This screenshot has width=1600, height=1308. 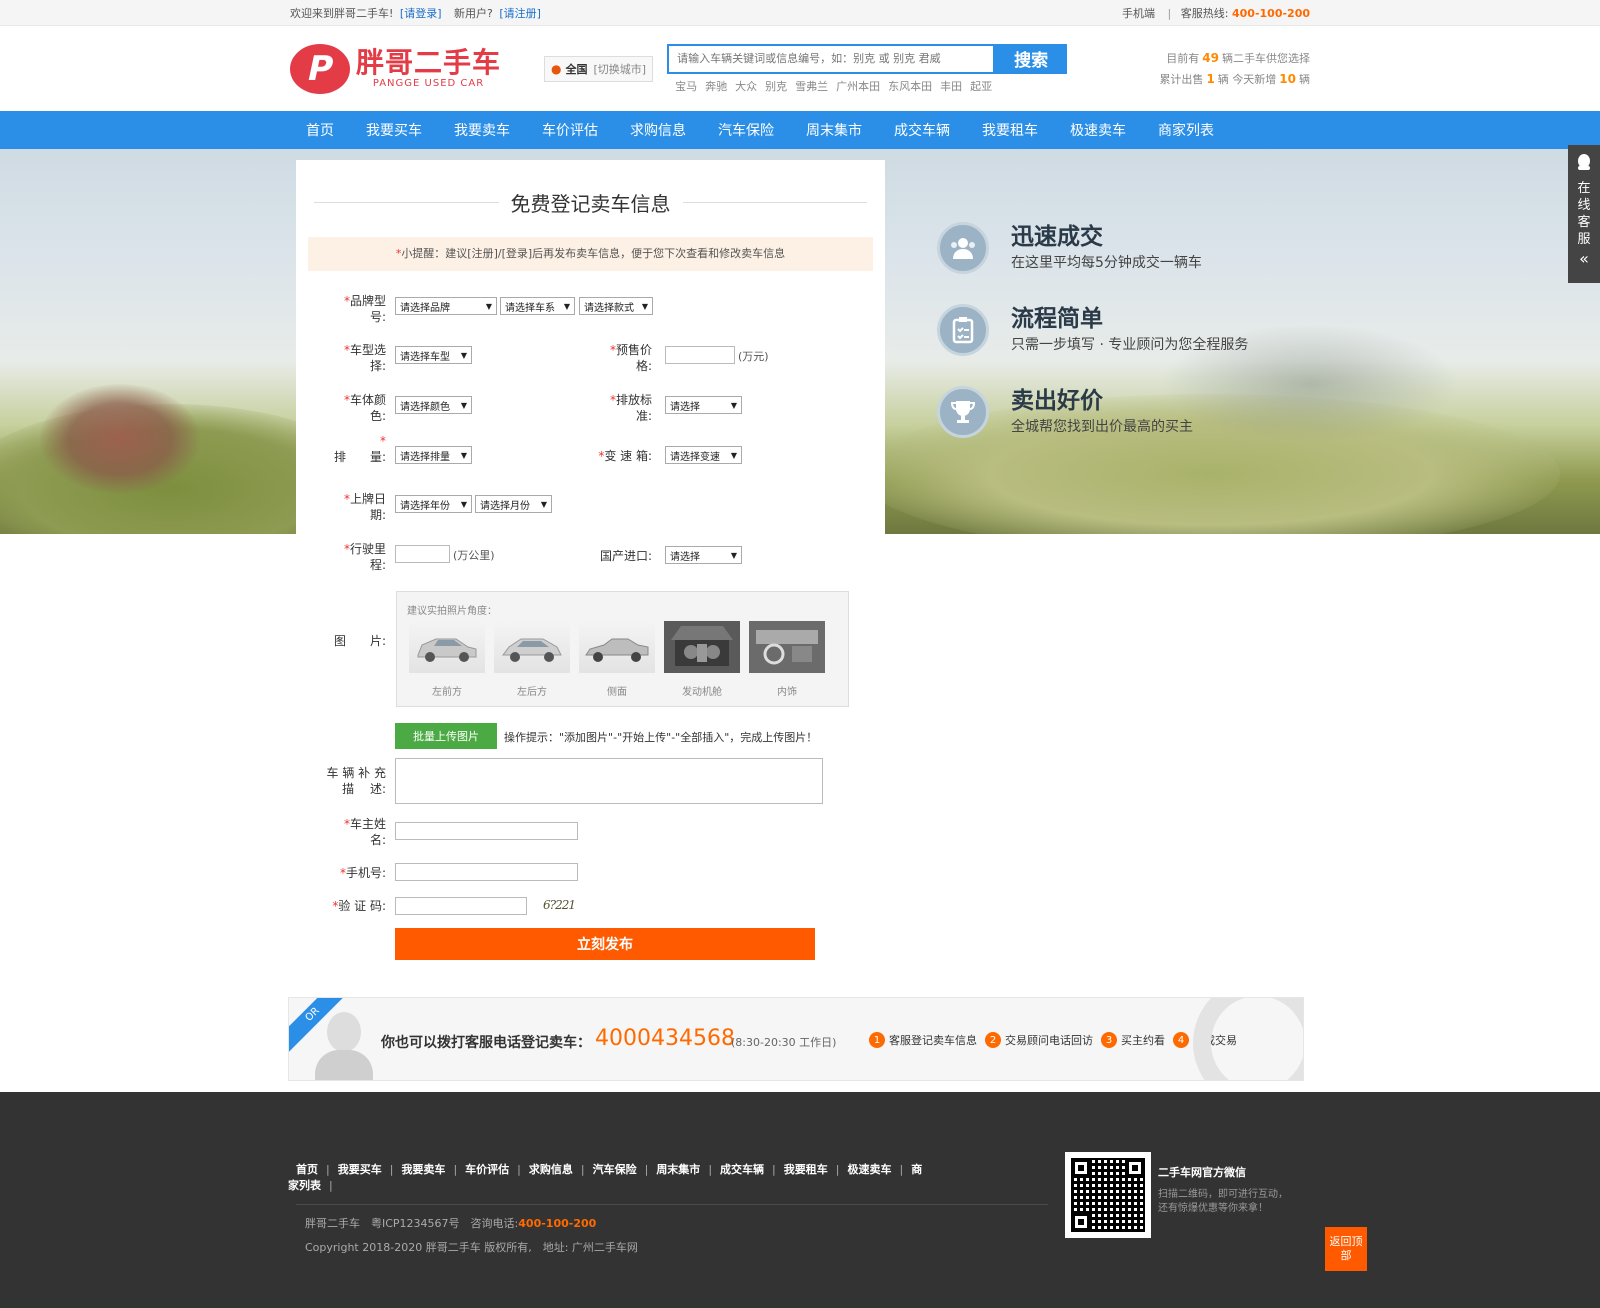 I want to click on footer-nav-link: 周末集市, so click(x=678, y=1169).